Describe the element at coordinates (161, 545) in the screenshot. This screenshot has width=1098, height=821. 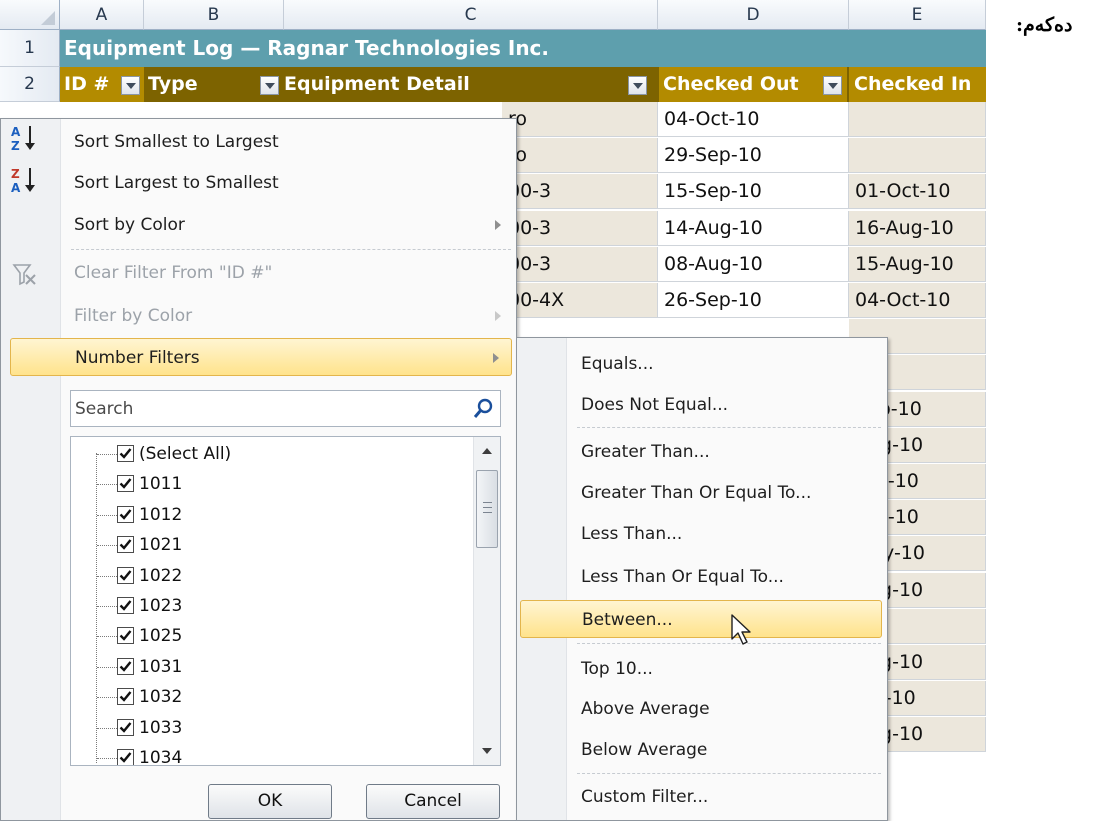
I see `filter-value-label: 1021` at that location.